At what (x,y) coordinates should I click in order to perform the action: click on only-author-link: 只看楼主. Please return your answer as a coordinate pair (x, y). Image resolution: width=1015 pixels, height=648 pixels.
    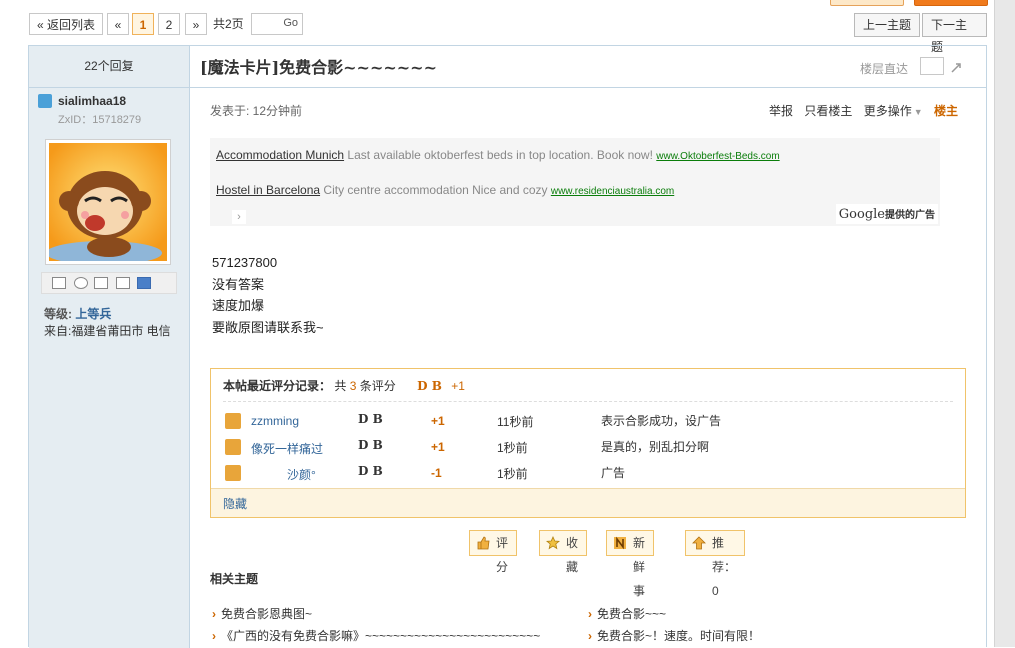
    Looking at the image, I should click on (828, 111).